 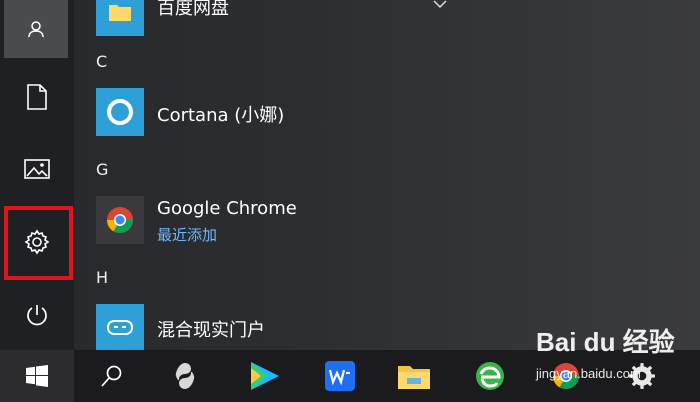 I want to click on taskbar-file-explorer, so click(x=414, y=376).